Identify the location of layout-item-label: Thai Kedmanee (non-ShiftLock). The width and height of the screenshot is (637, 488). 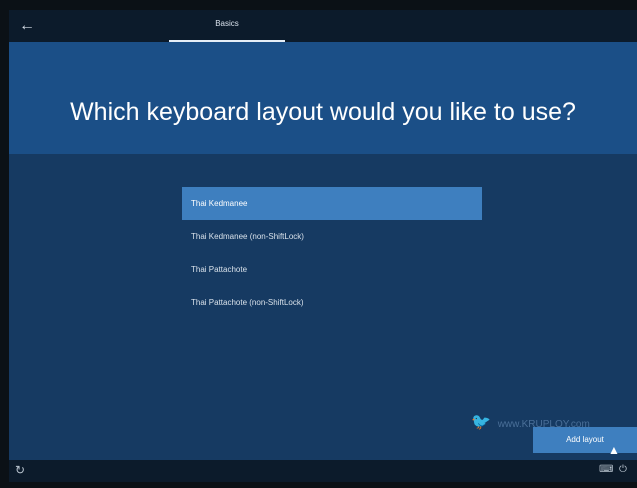
(247, 236).